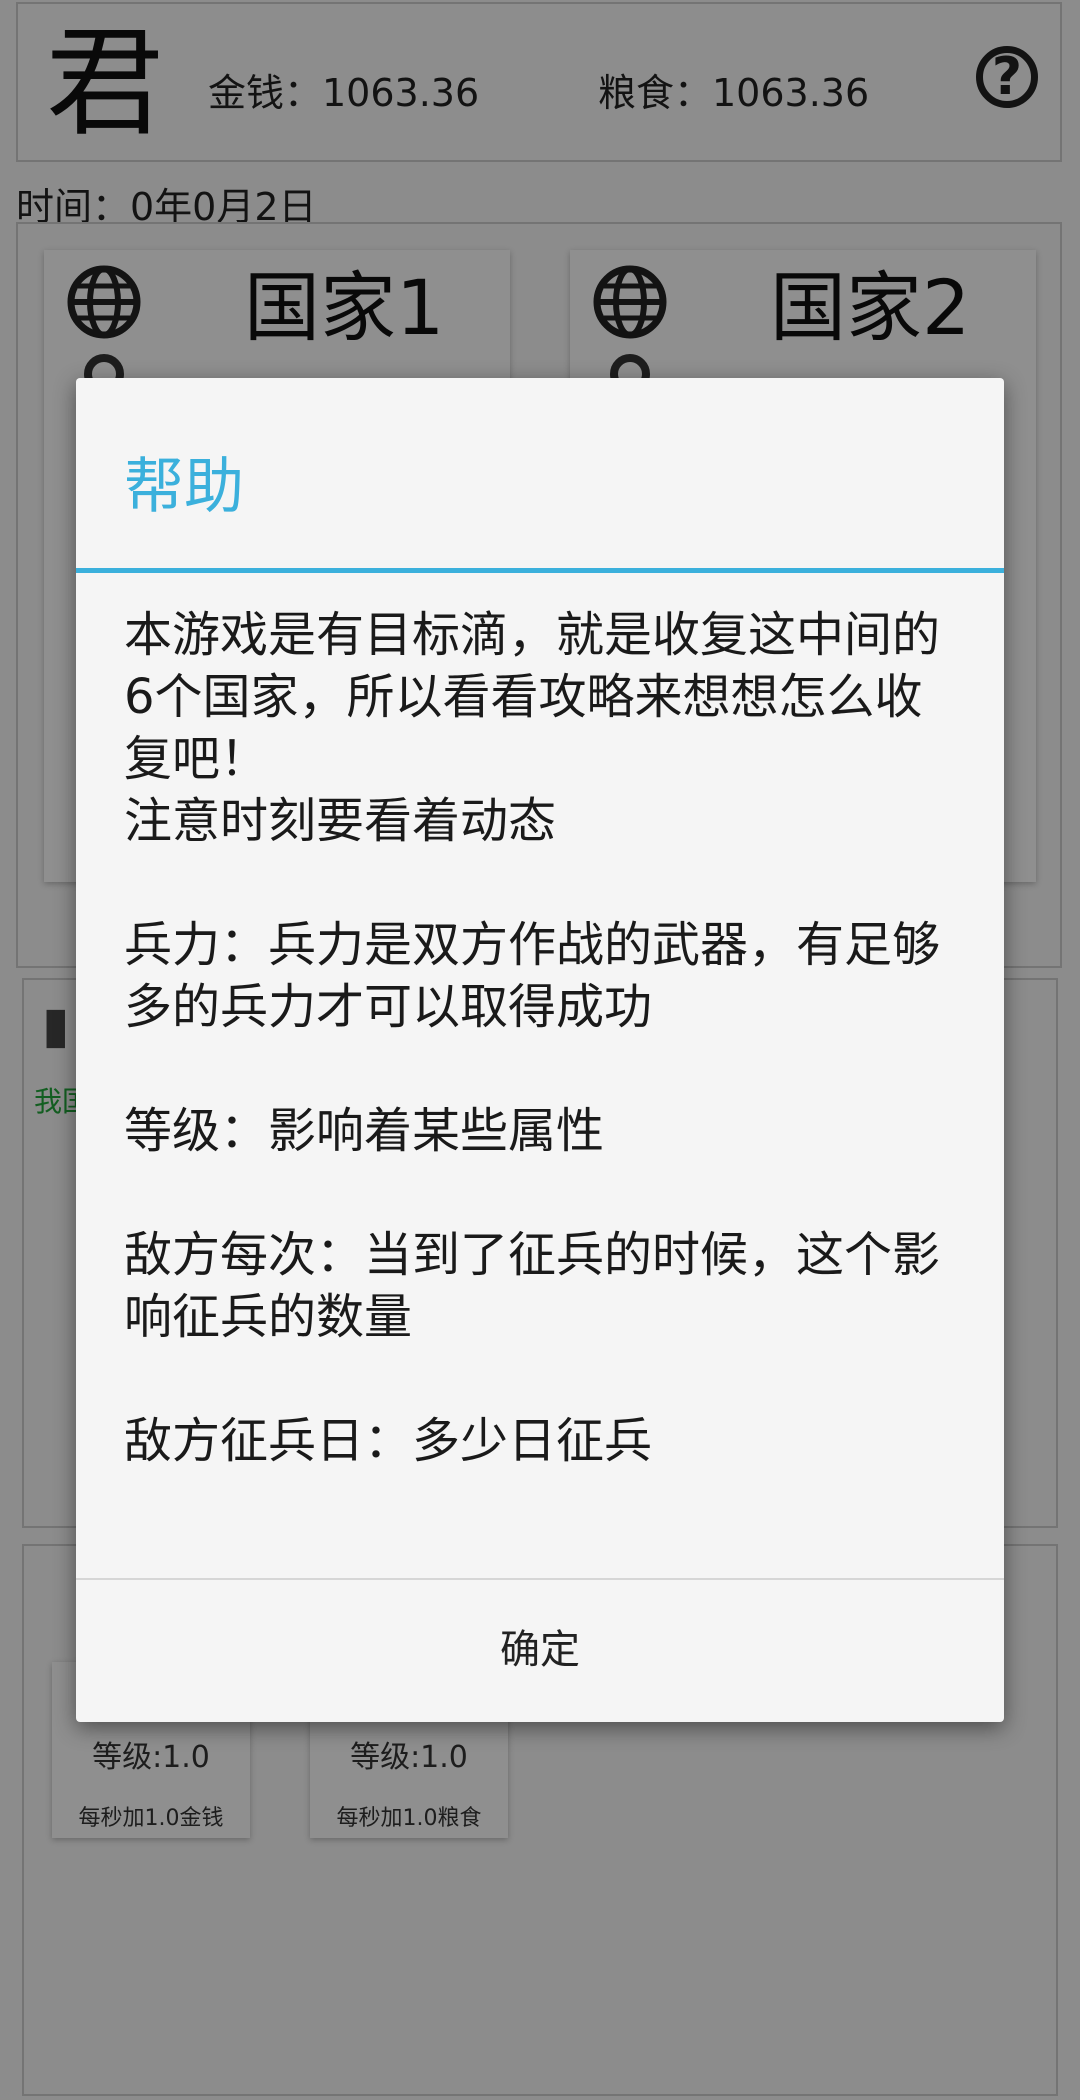 The image size is (1080, 2100). Describe the element at coordinates (540, 570) in the screenshot. I see `title-divider` at that location.